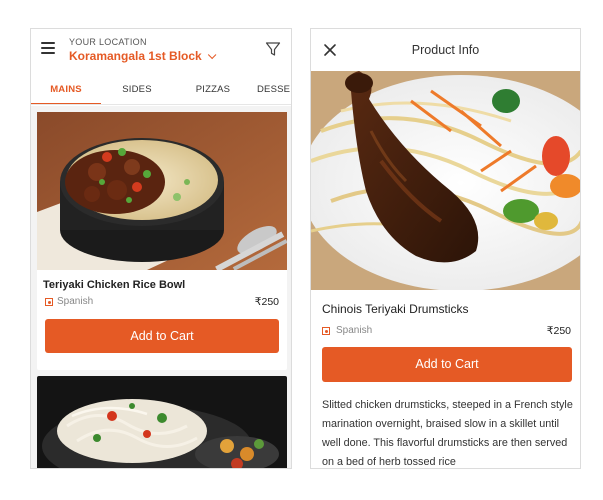  What do you see at coordinates (137, 89) in the screenshot?
I see `tab-sides: SIDES` at bounding box center [137, 89].